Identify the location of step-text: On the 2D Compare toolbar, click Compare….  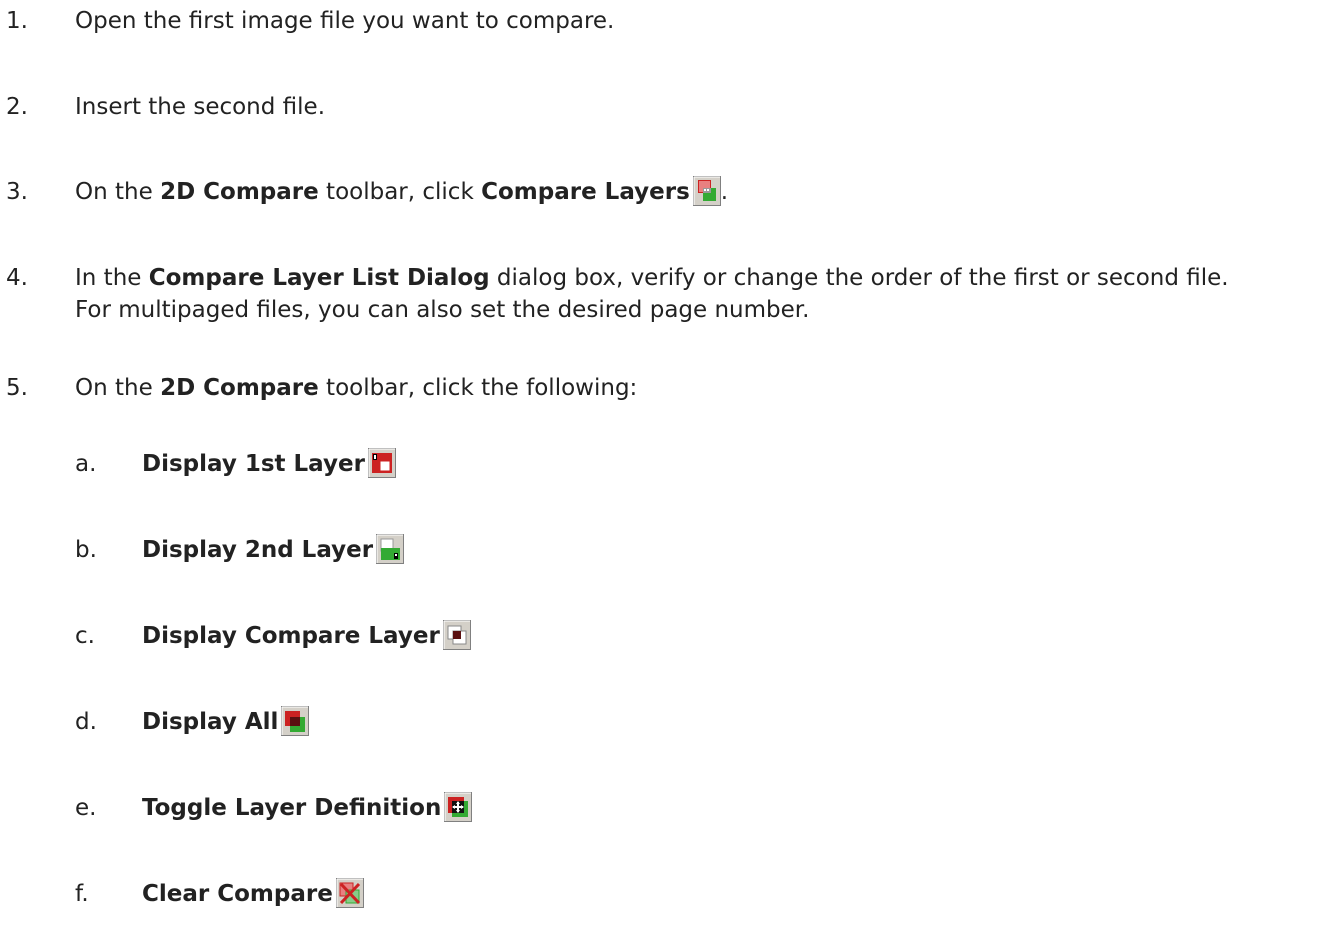
(702, 191).